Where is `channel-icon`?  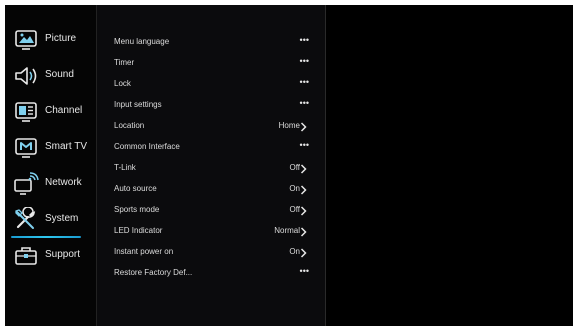 channel-icon is located at coordinates (26, 112).